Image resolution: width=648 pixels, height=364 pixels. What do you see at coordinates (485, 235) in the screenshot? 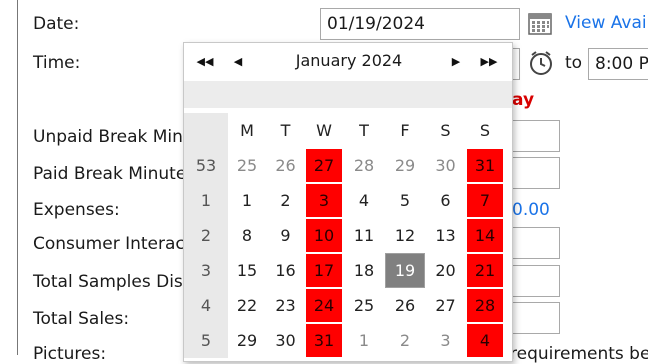
I see `calendar-day: 14` at bounding box center [485, 235].